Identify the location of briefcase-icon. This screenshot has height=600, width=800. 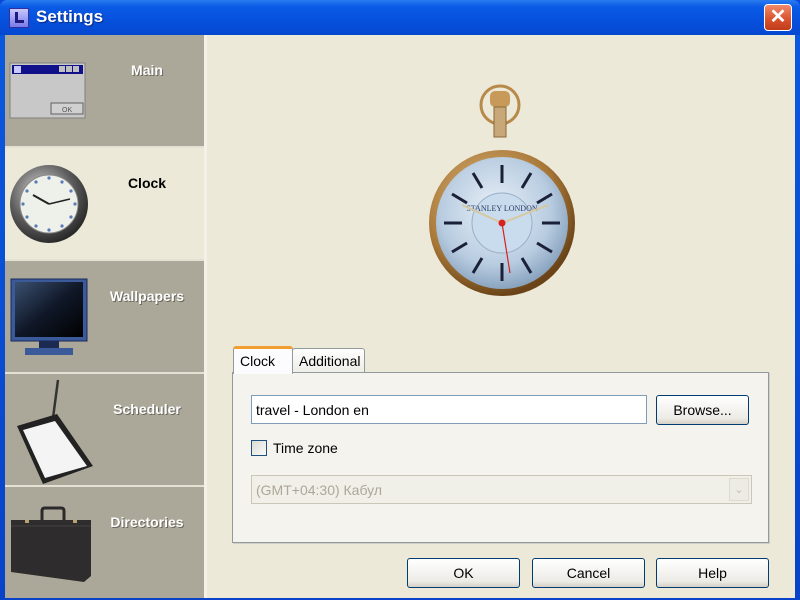
(51, 544).